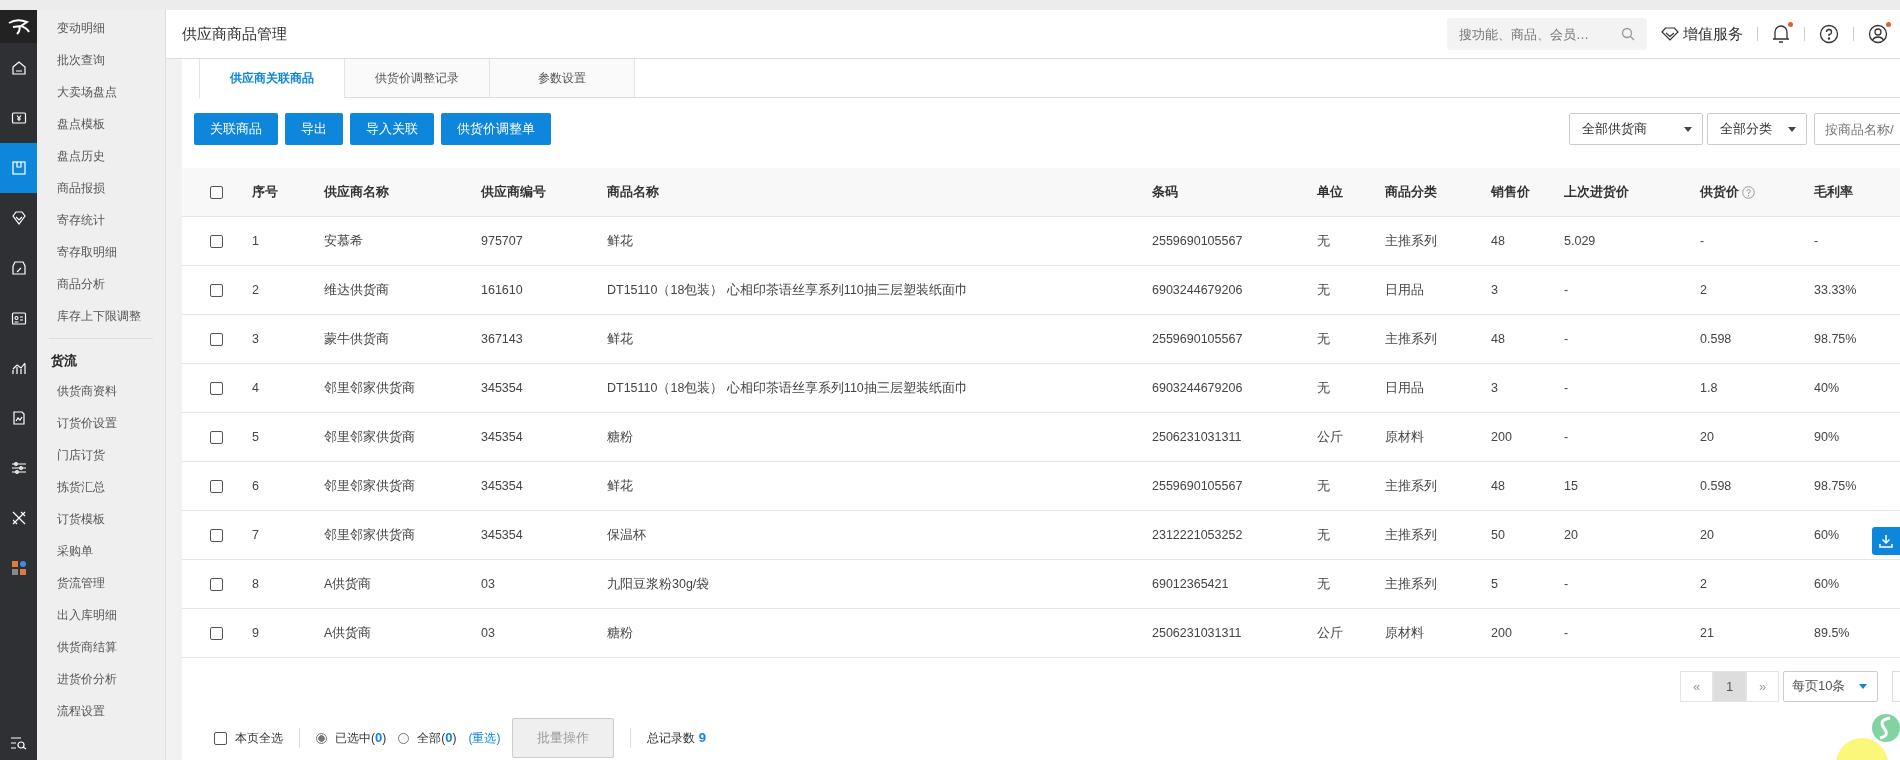  I want to click on submenu-item: 寄存取明细, so click(101, 252).